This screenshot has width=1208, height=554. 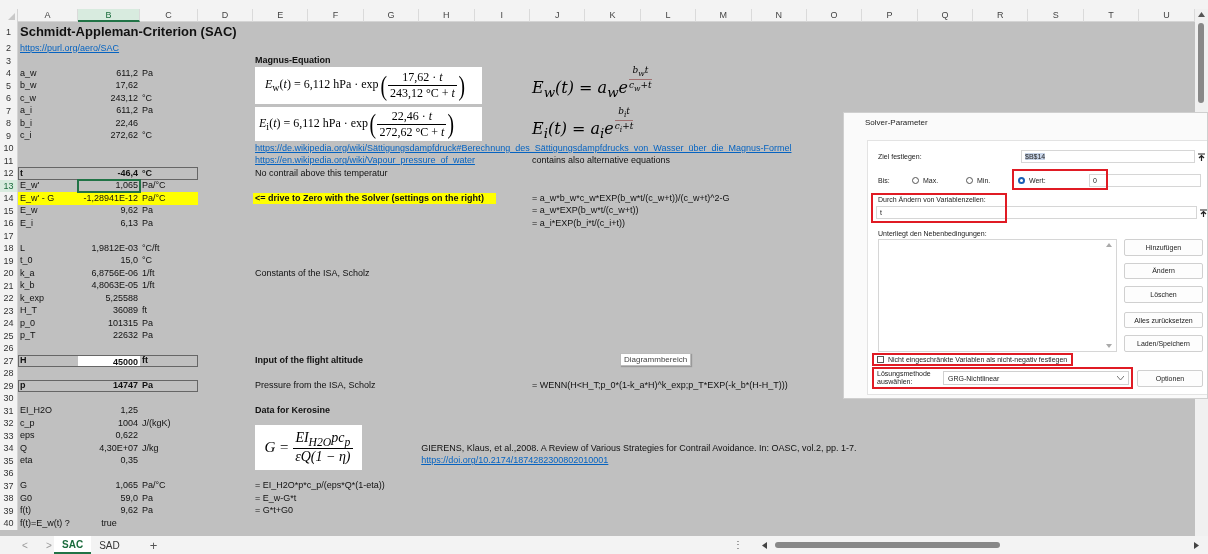 I want to click on cell-text: ft, so click(x=144, y=311).